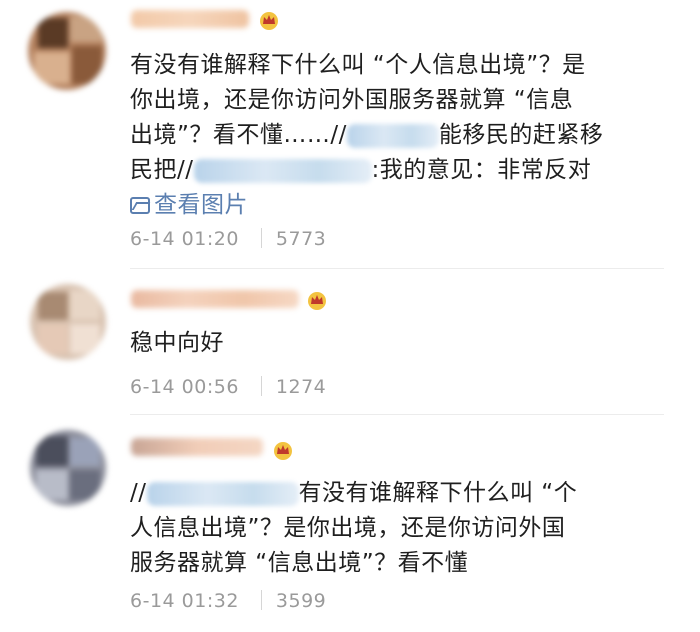 Image resolution: width=700 pixels, height=632 pixels. I want to click on text-segment: //, so click(138, 493).